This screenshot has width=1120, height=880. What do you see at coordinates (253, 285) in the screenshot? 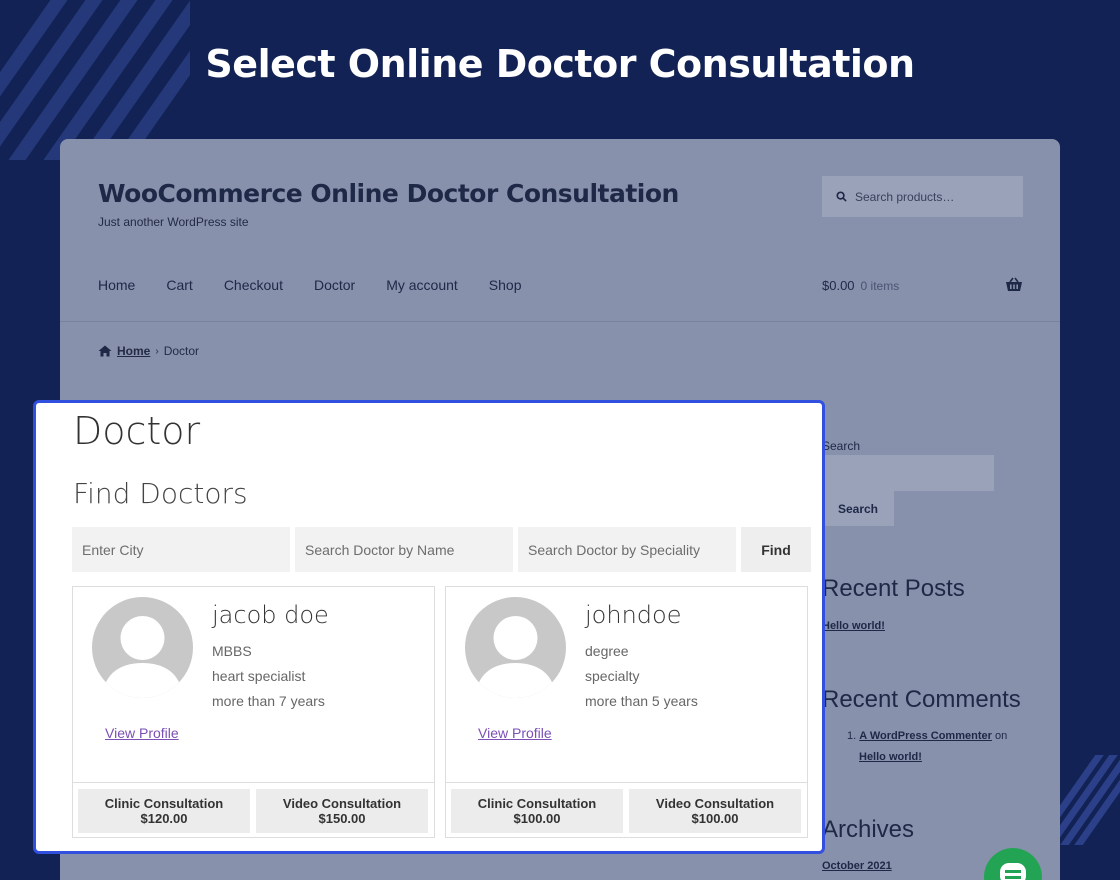
I see `nav-checkout: Checkout` at bounding box center [253, 285].